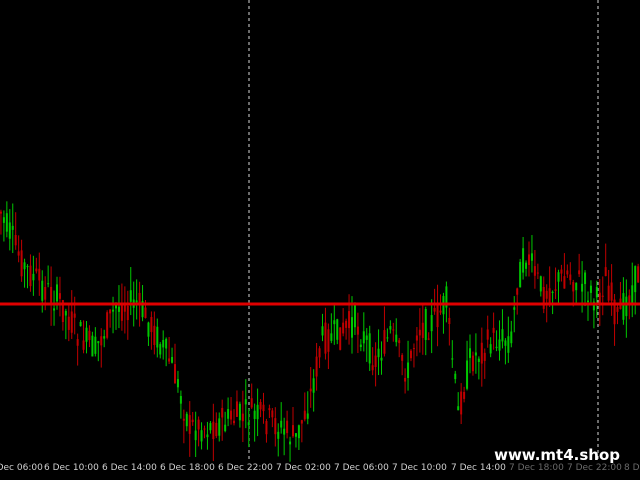 The image size is (640, 480). I want to click on x-axis-tick-label: 7 Dec 10:00, so click(419, 468).